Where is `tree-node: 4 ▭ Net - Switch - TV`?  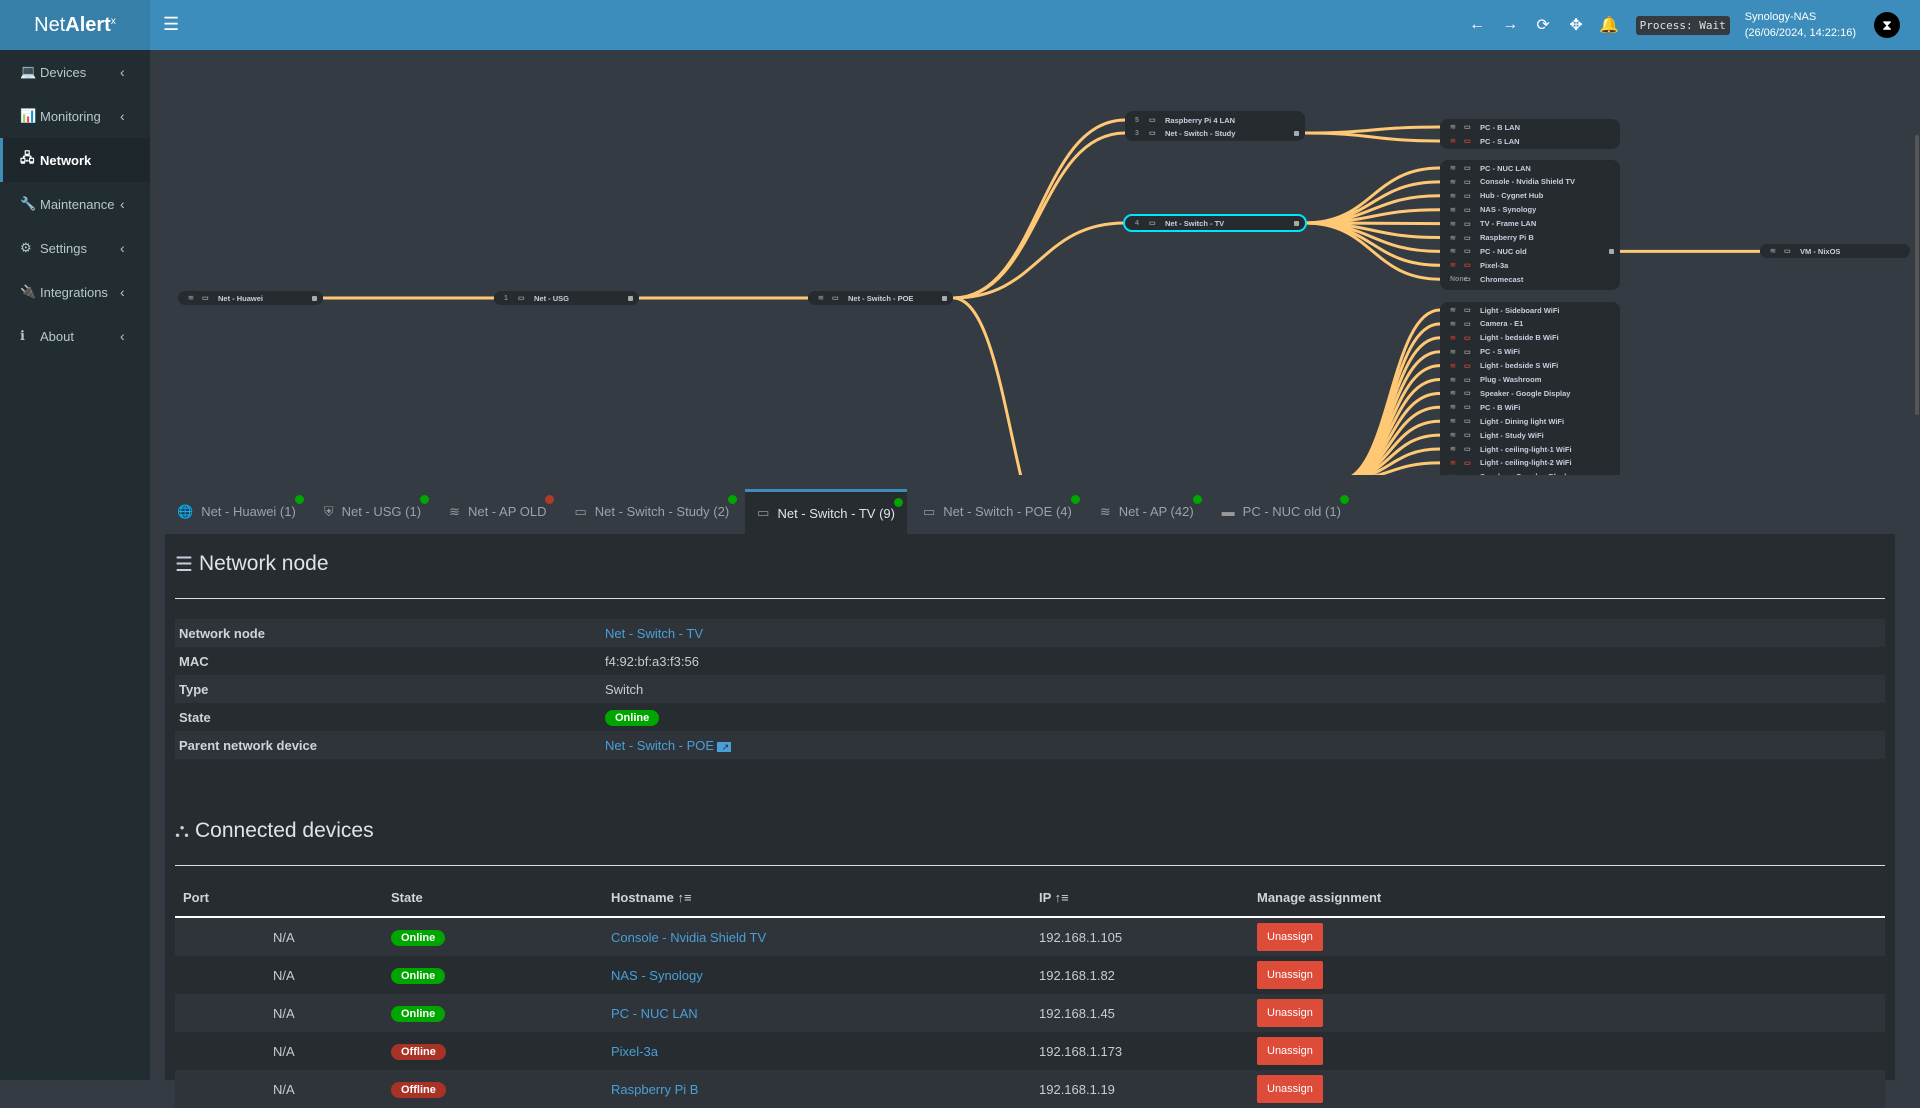
tree-node: 4 ▭ Net - Switch - TV is located at coordinates (1215, 223).